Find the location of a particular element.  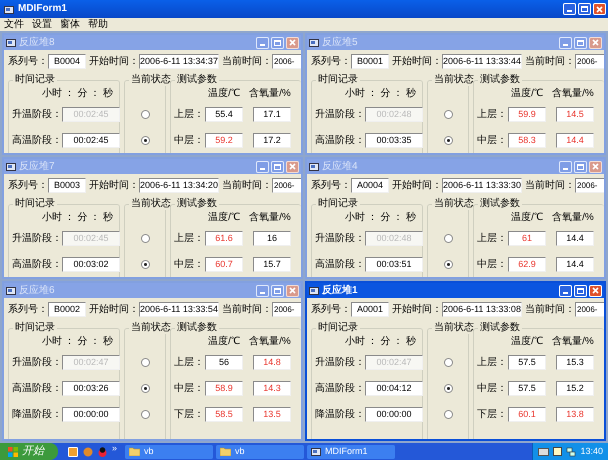

temperature-field: 60.1 is located at coordinates (527, 414).